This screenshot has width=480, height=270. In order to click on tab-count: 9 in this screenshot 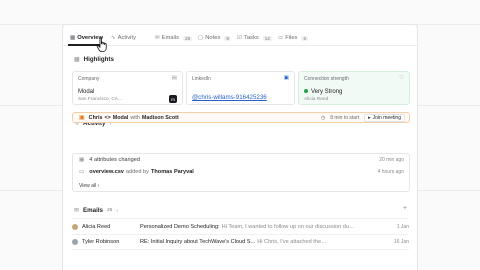, I will do `click(227, 38)`.